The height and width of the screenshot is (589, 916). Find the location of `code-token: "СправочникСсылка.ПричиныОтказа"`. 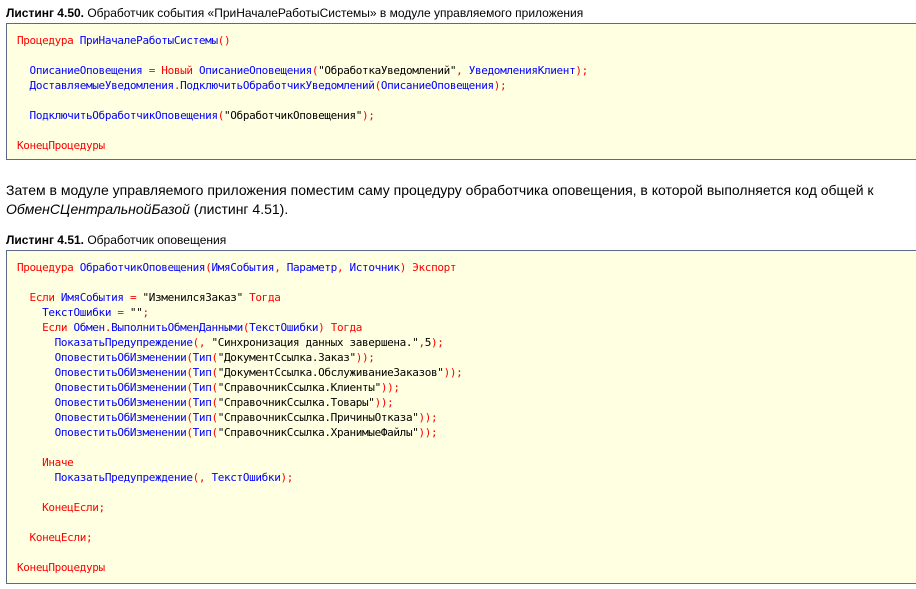

code-token: "СправочникСсылка.ПричиныОтказа" is located at coordinates (318, 417).